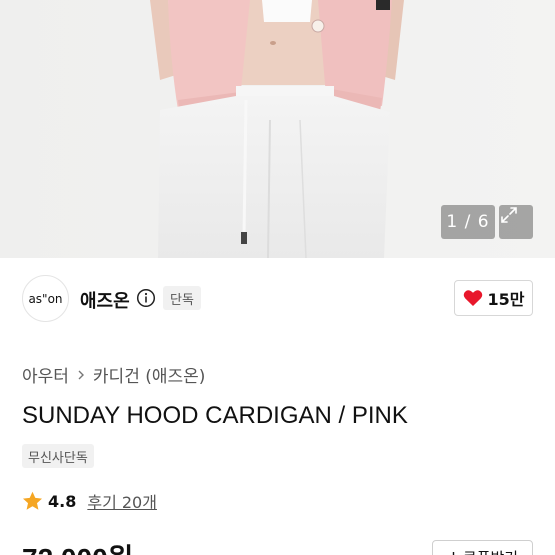 The width and height of the screenshot is (555, 555). What do you see at coordinates (105, 300) in the screenshot?
I see `brand-name: 애즈온` at bounding box center [105, 300].